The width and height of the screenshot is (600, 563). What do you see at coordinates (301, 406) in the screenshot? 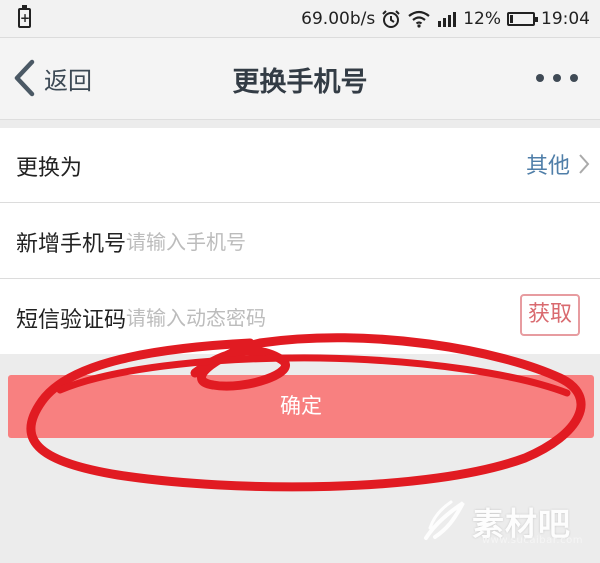
I see `confirm-button: 确定` at bounding box center [301, 406].